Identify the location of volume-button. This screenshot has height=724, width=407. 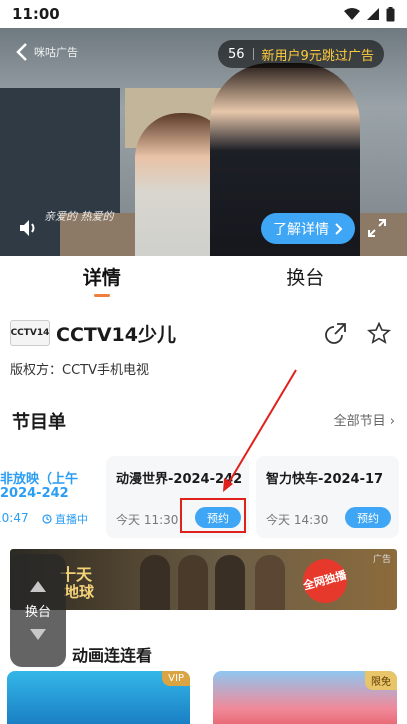
(29, 230).